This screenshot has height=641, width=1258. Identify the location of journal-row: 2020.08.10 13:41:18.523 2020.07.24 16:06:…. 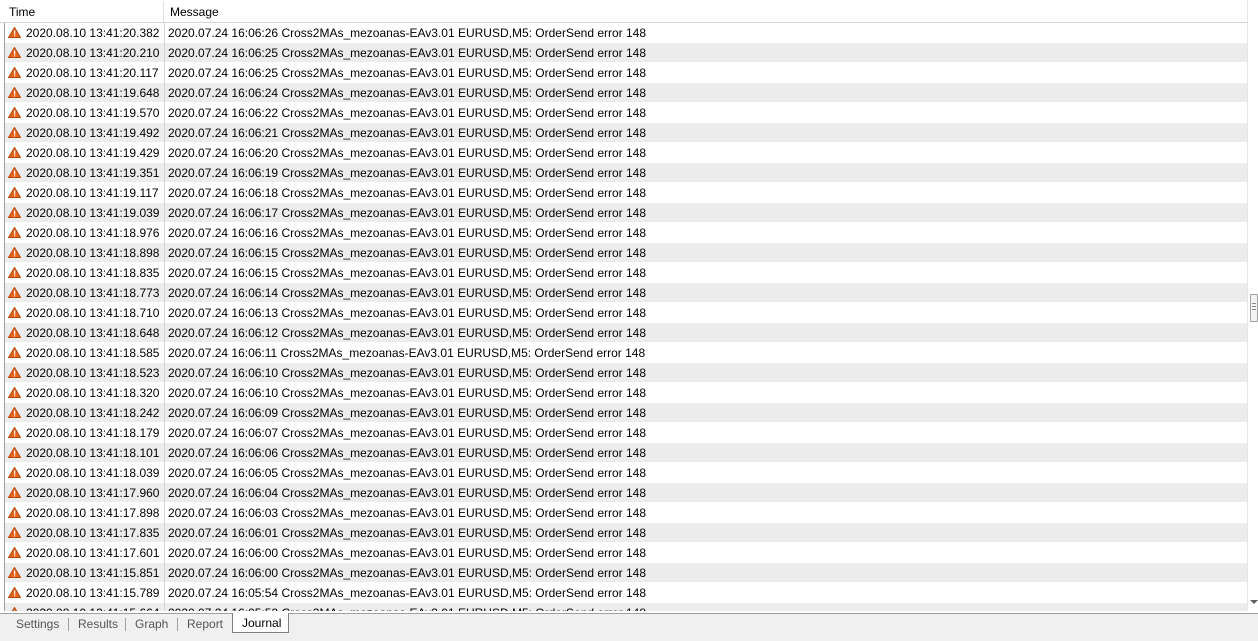
(626, 373).